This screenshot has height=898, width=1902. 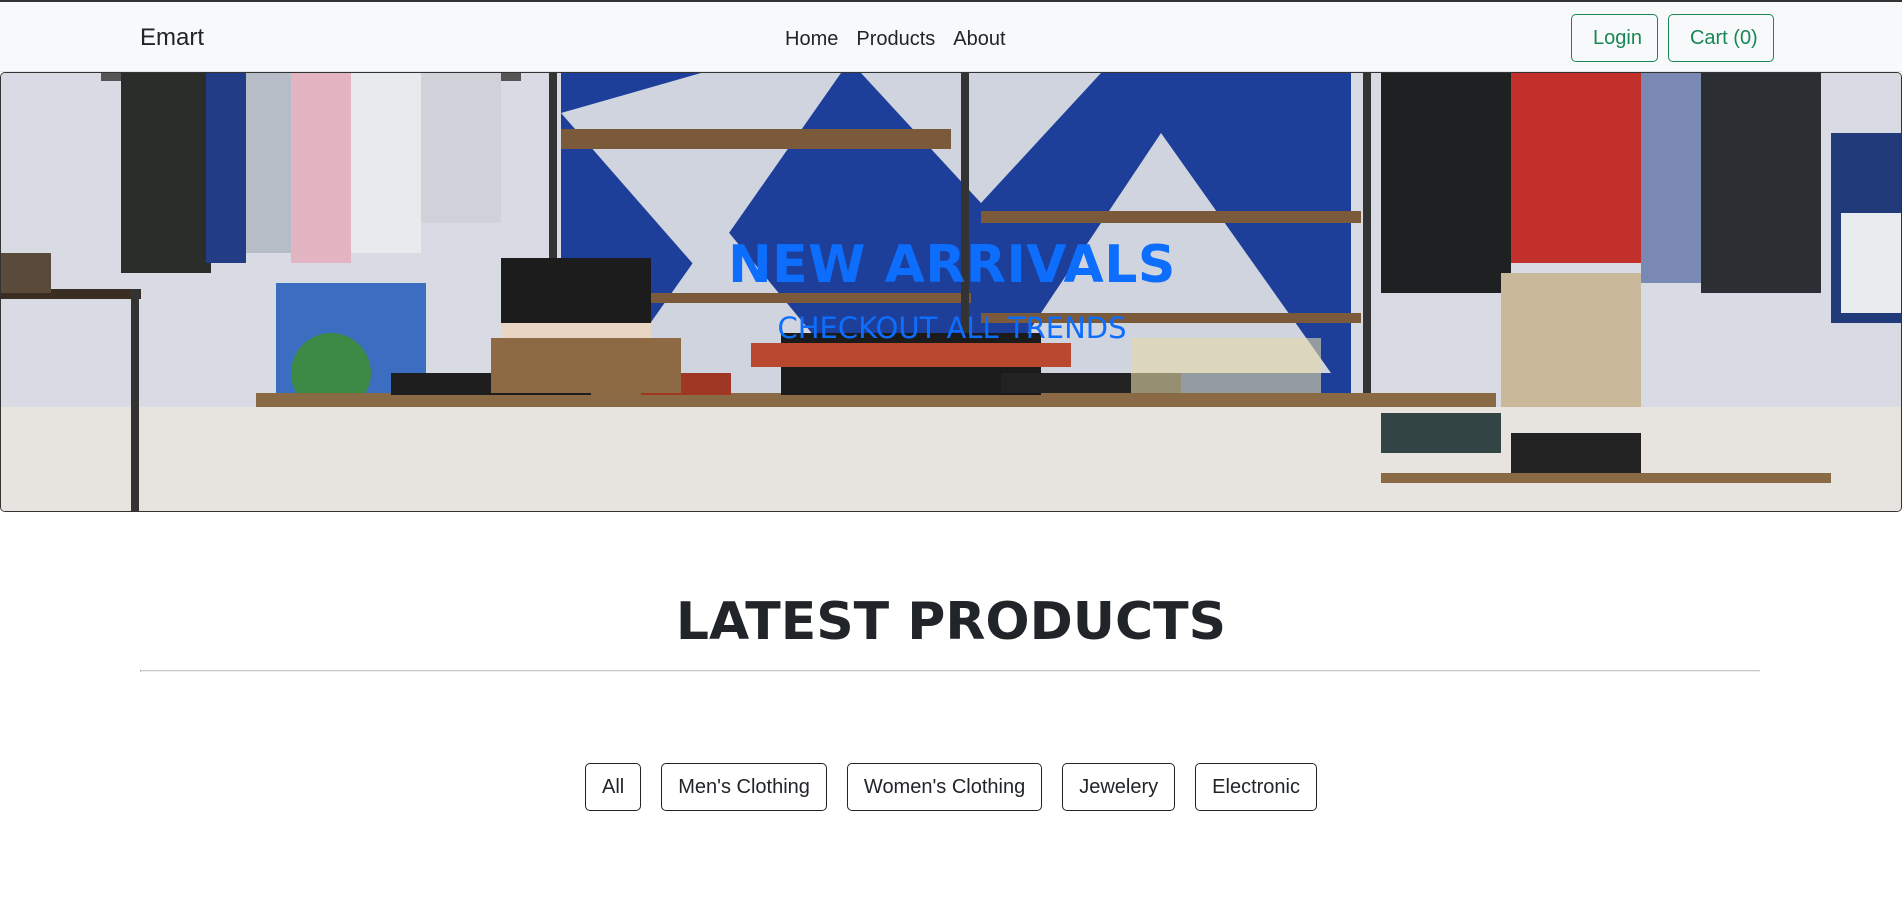 I want to click on nav-links: Home Products About, so click(x=900, y=39).